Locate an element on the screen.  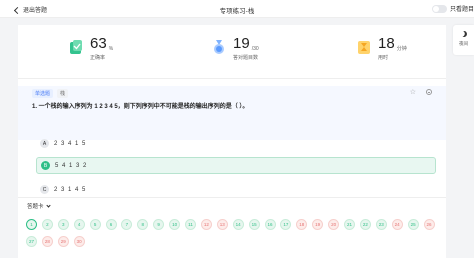
answer-card-item: 7 is located at coordinates (127, 224).